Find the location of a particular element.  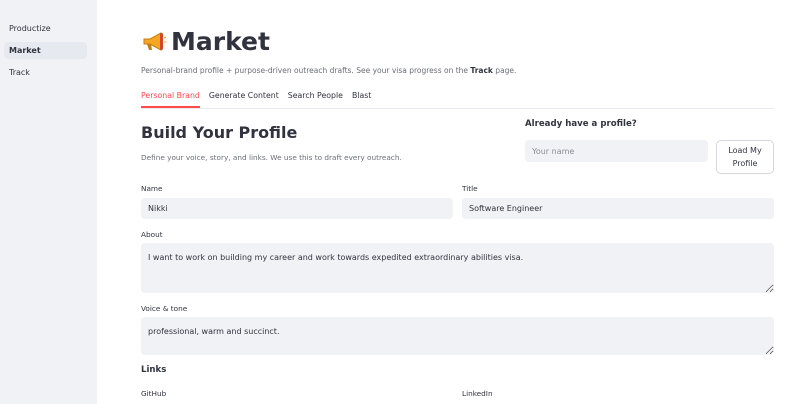

megaphone-icon is located at coordinates (155, 41).